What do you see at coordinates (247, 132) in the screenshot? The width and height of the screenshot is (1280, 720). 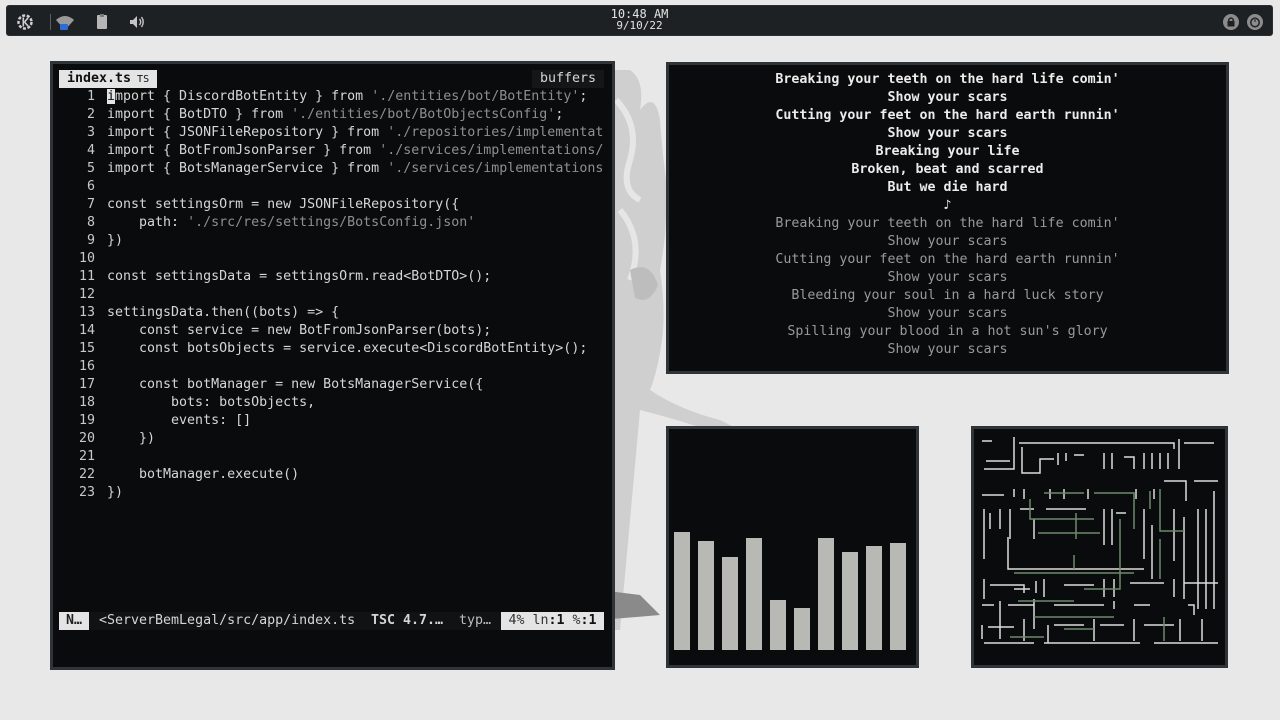 I see `code-text: import { JSONFileRepository } from` at bounding box center [247, 132].